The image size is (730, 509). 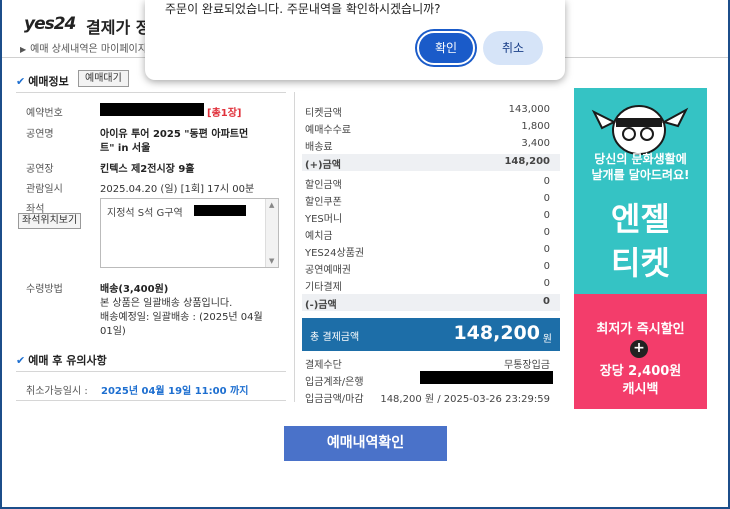 I want to click on breadcrumb-text: 예매 상세내역은 마이페이지, so click(x=88, y=49).